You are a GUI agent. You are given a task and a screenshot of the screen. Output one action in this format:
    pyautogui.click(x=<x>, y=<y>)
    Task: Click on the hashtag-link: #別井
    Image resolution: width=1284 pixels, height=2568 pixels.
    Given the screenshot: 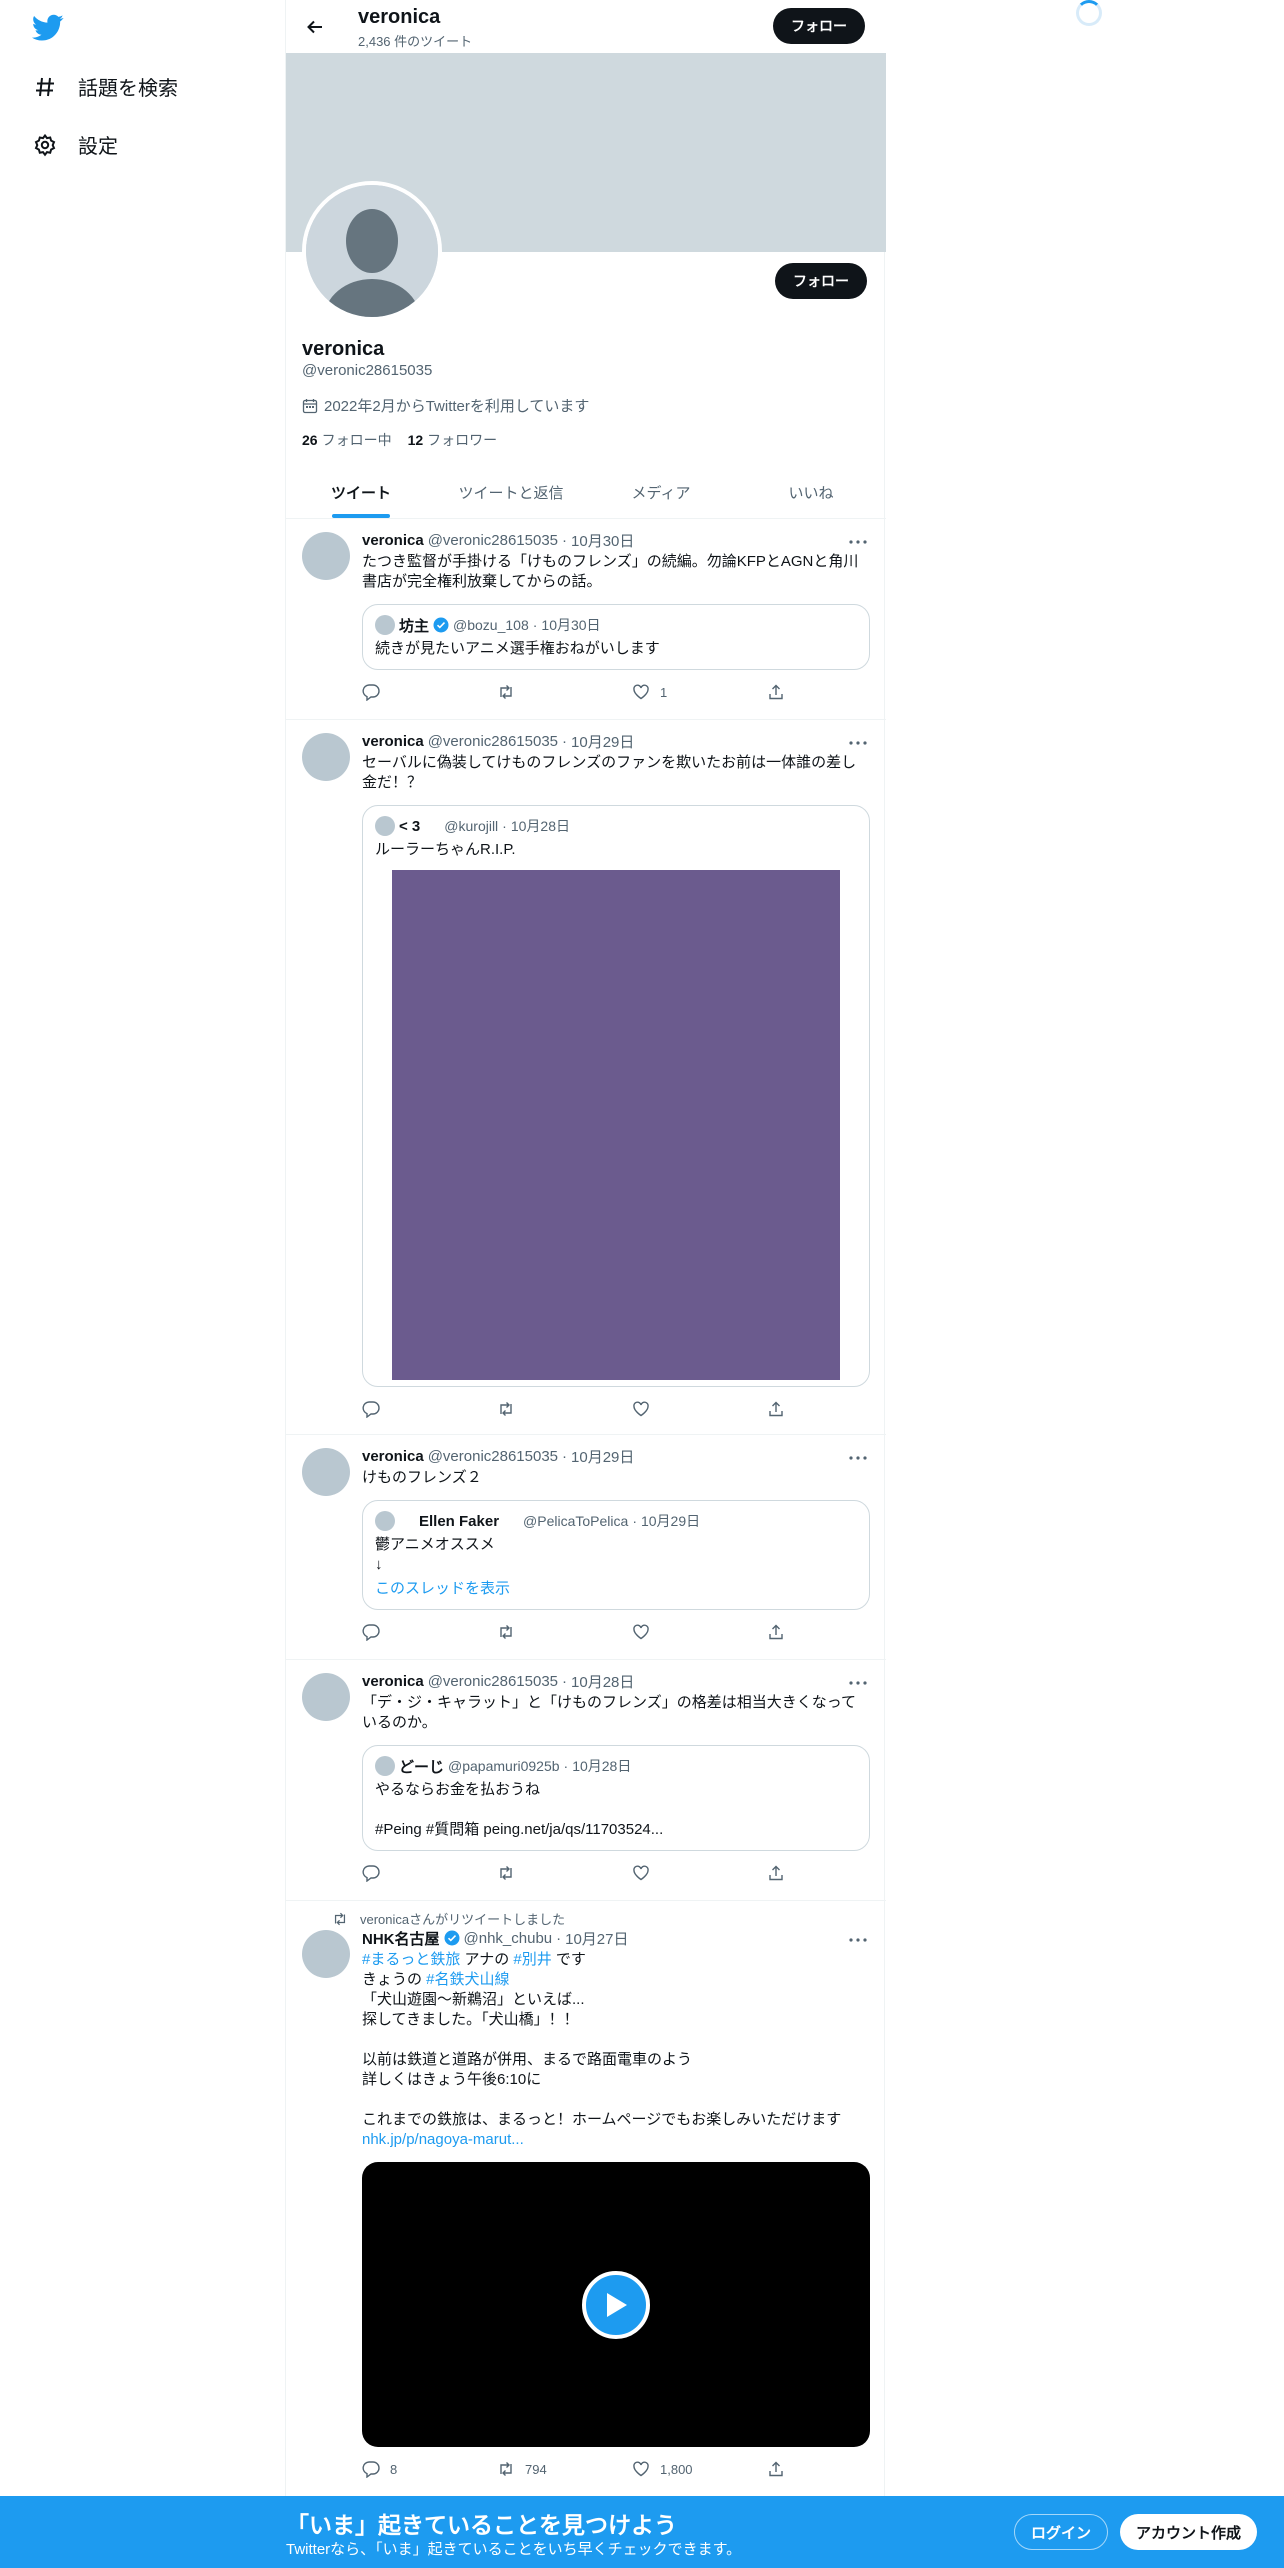 What is the action you would take?
    pyautogui.click(x=532, y=1959)
    